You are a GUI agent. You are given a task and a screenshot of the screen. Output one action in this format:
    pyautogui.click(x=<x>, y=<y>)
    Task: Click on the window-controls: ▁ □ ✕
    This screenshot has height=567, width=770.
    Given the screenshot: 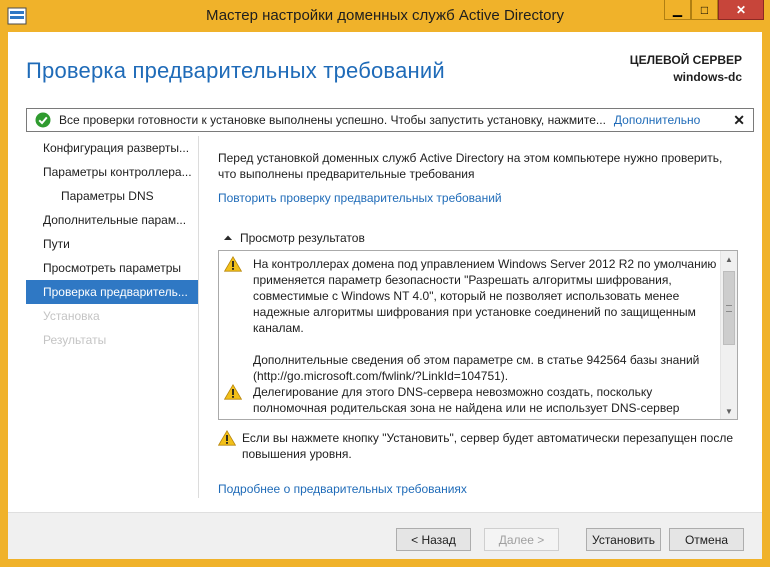 What is the action you would take?
    pyautogui.click(x=714, y=10)
    